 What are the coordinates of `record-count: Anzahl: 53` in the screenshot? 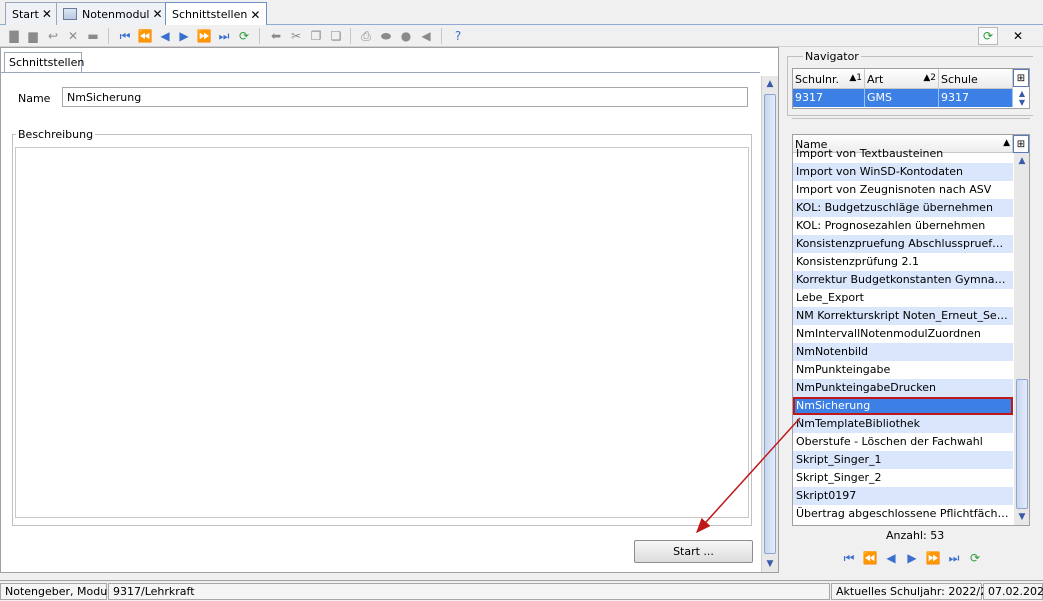 It's located at (915, 535).